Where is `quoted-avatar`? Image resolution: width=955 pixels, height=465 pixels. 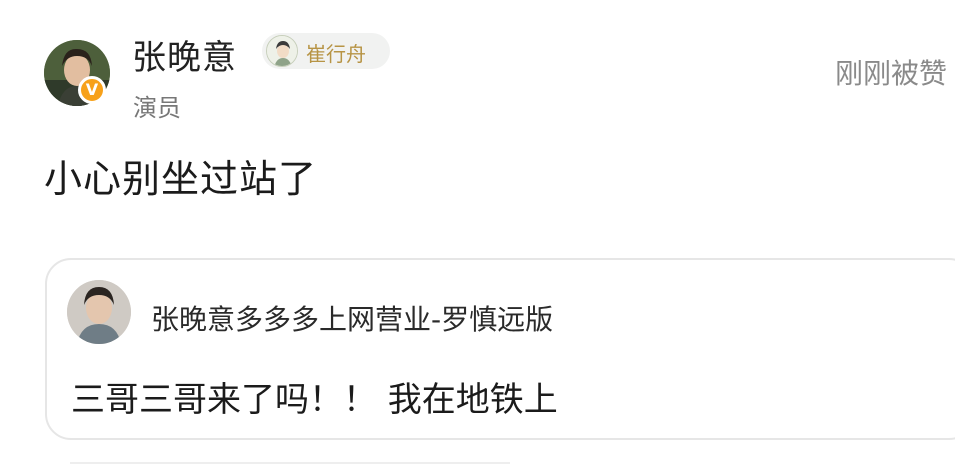
quoted-avatar is located at coordinates (99, 312).